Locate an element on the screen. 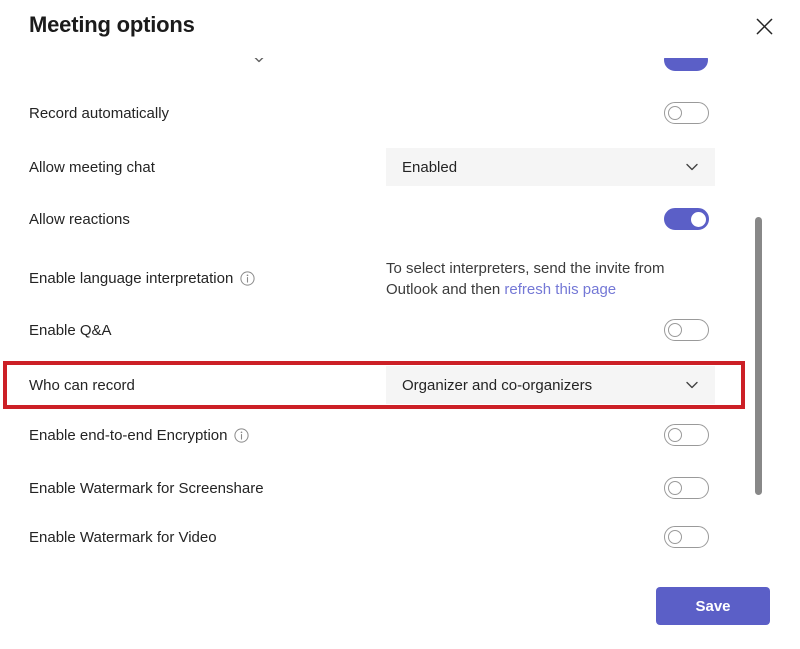  label-text: Enable end-to-end Encryption is located at coordinates (128, 435).